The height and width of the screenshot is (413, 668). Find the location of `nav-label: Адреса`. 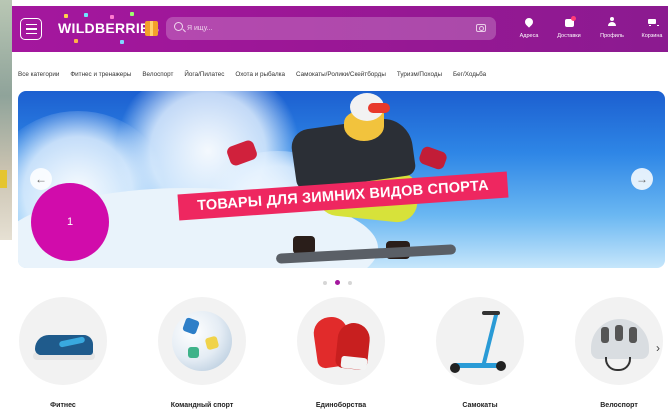

nav-label: Адреса is located at coordinates (529, 36).